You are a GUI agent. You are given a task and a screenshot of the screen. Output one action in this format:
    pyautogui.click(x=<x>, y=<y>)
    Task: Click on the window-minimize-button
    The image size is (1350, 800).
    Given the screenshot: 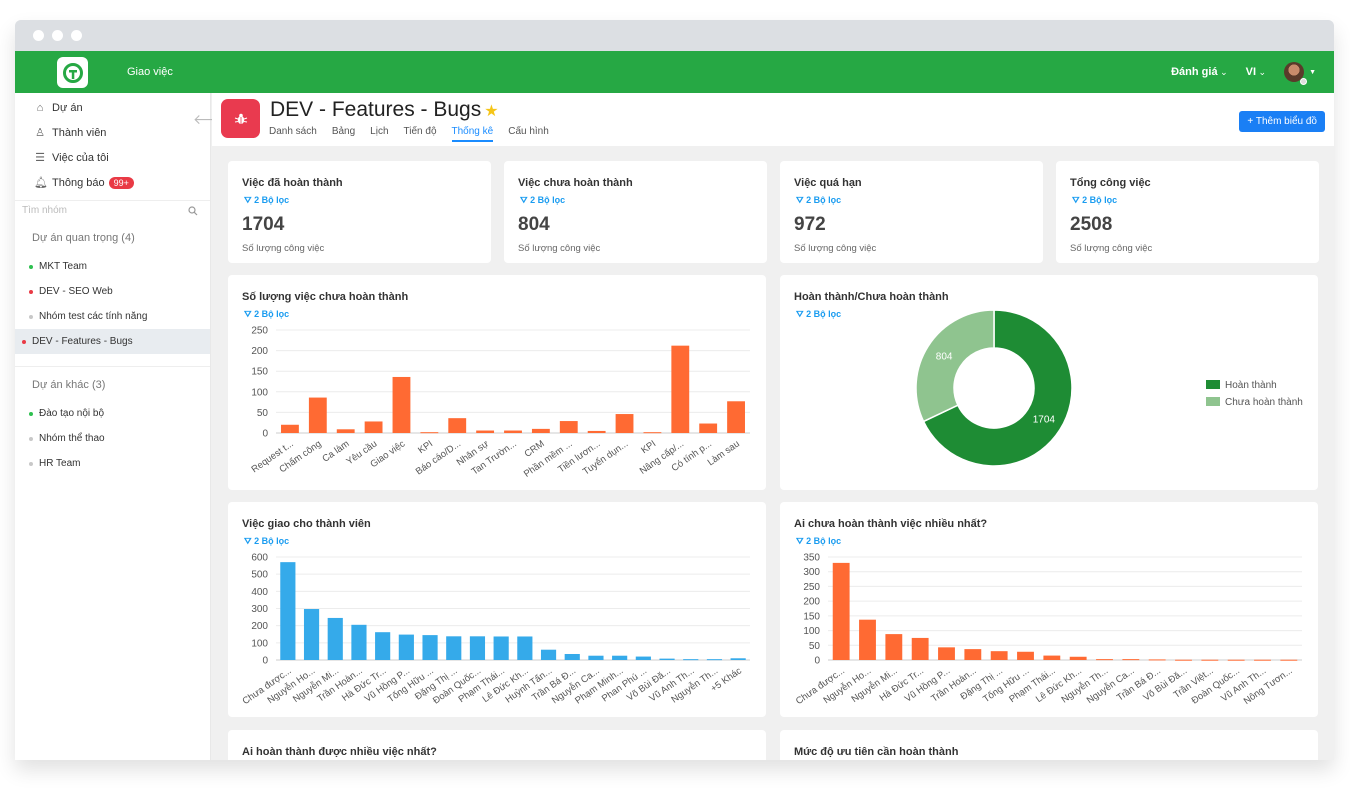 What is the action you would take?
    pyautogui.click(x=57, y=35)
    